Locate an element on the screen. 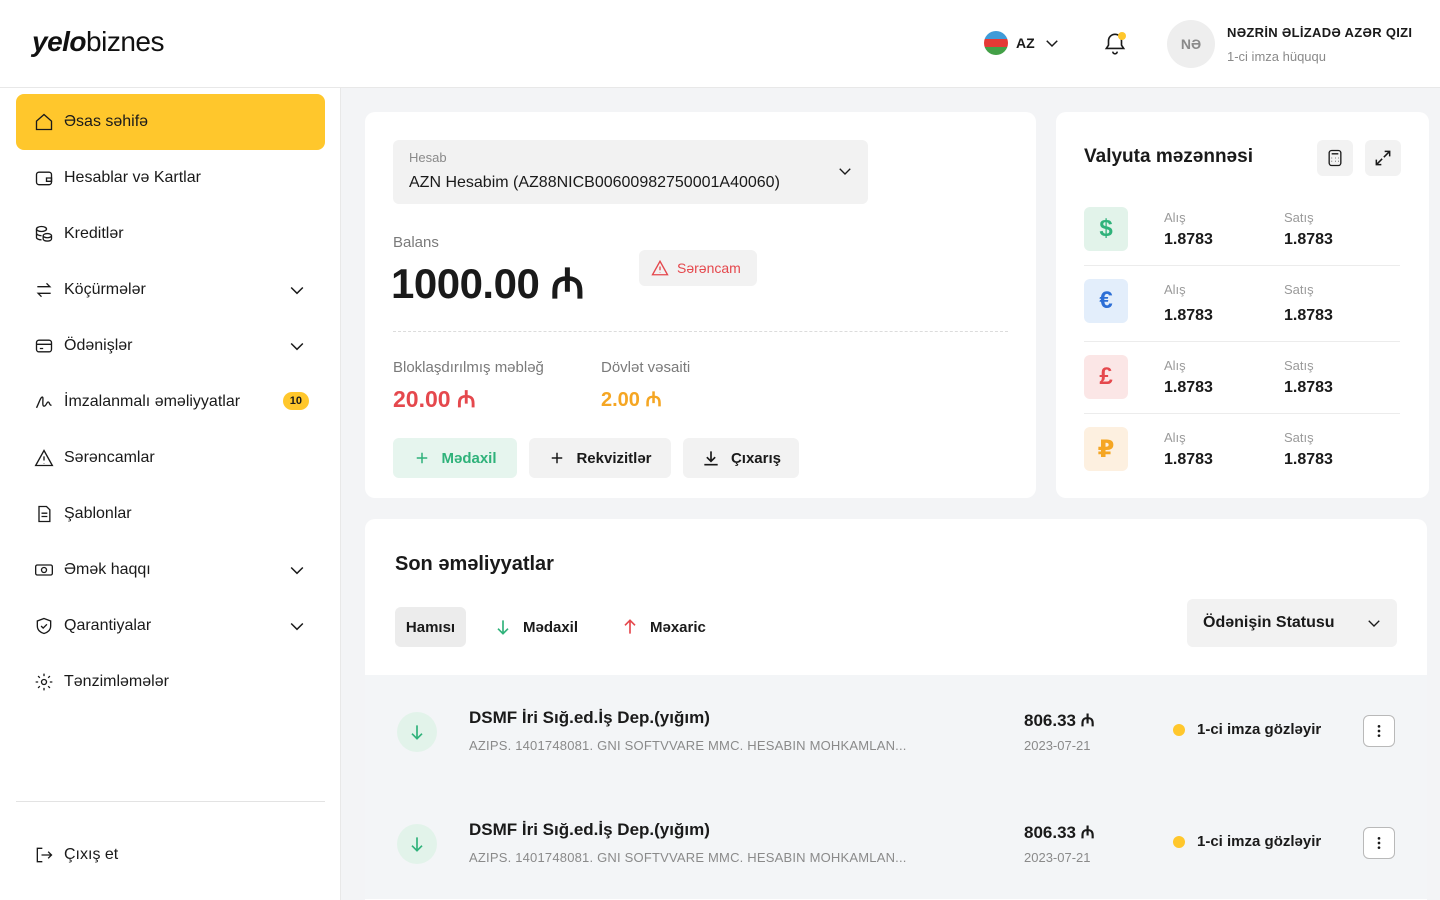 This screenshot has height=900, width=1440. filter-income-label: Mədaxil is located at coordinates (551, 627).